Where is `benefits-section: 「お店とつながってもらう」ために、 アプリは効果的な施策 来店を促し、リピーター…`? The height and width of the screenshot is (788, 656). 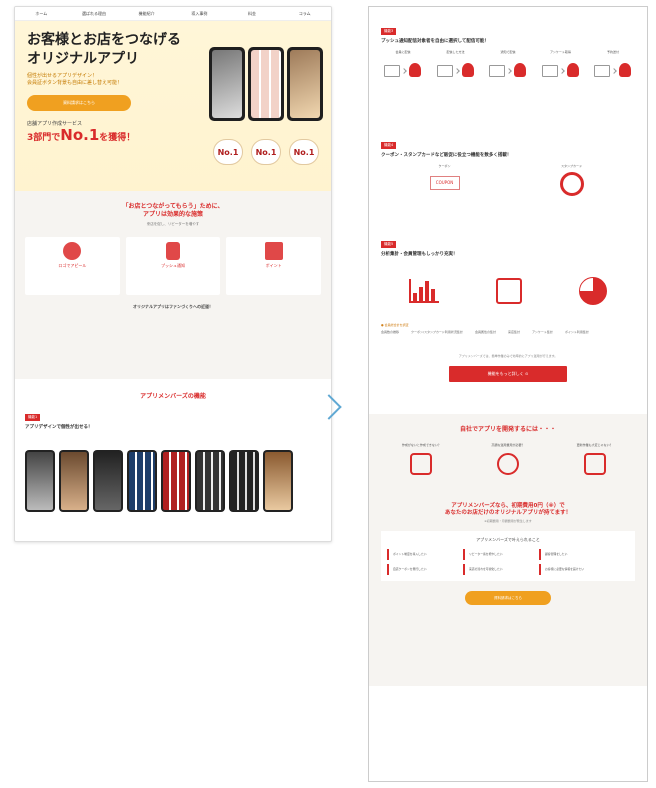 benefits-section: 「お店とつながってもらう」ために、 アプリは効果的な施策 来店を促し、リピーター… is located at coordinates (173, 285).